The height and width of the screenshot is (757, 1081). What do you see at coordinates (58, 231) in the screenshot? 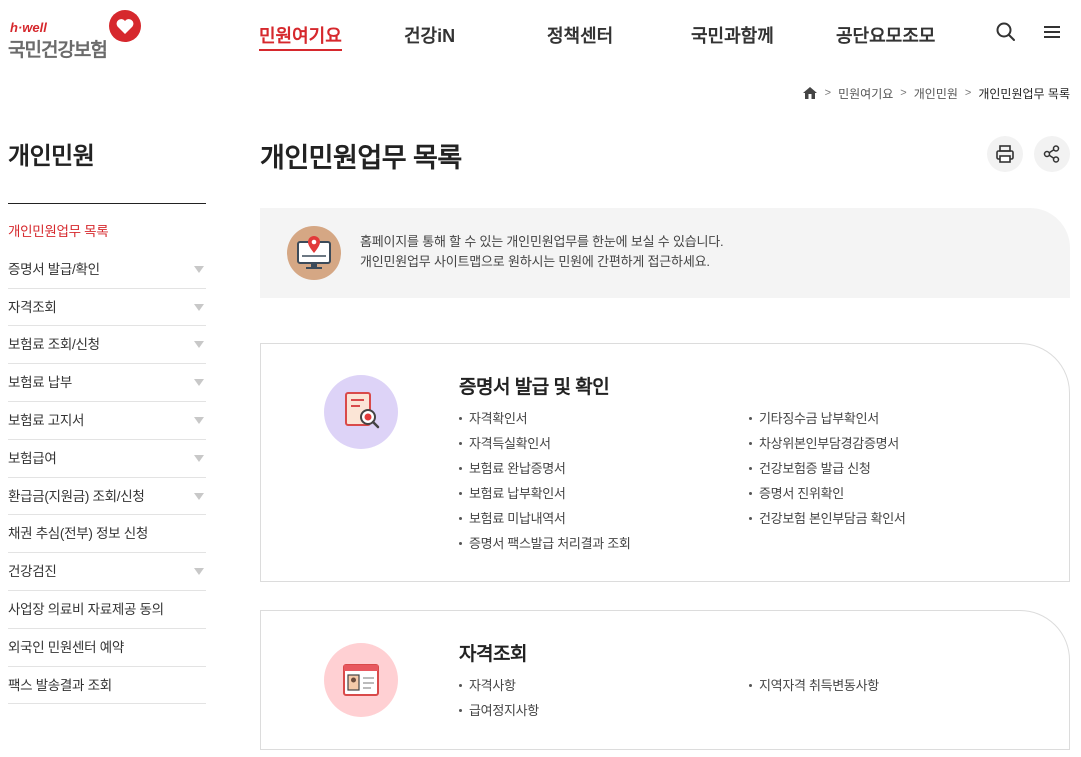
I see `sidebar-item-label: 개인민원업무 목록` at bounding box center [58, 231].